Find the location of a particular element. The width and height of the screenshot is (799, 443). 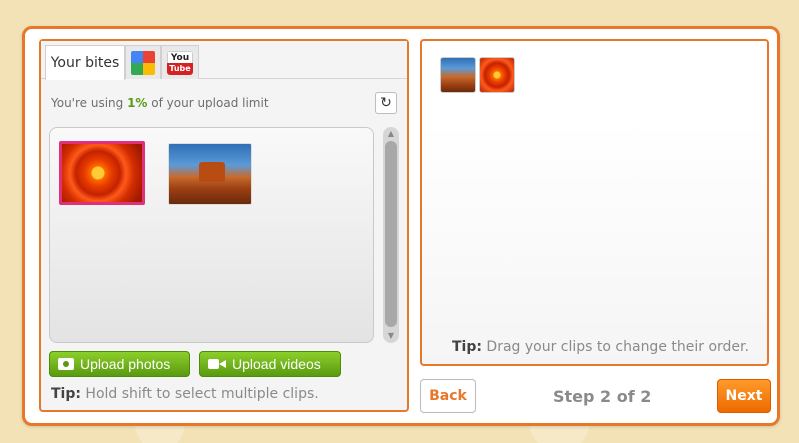

upload-usage-text: You're using 1% of your upload limit is located at coordinates (160, 103).